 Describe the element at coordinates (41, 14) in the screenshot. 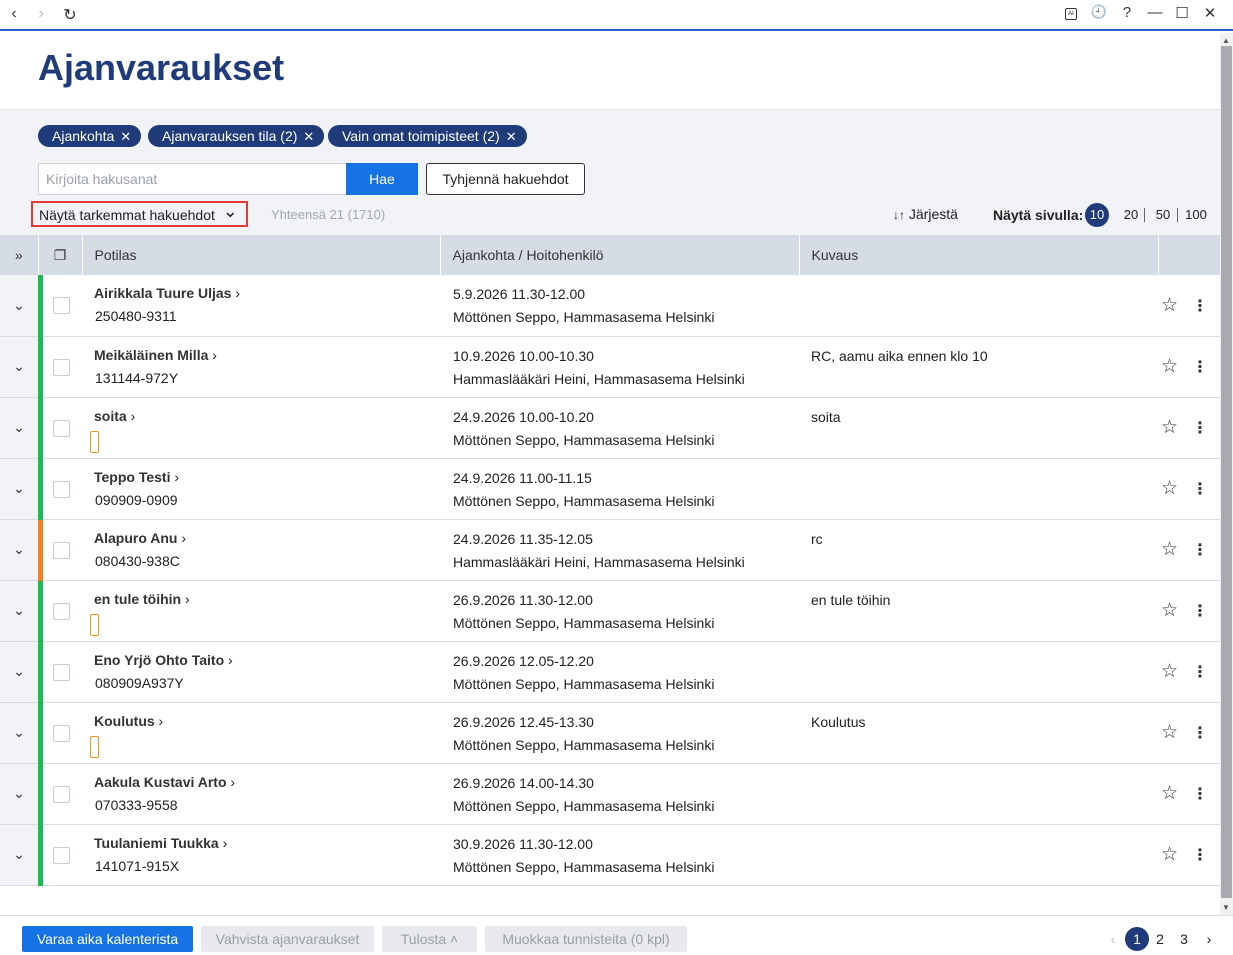

I see `forward-icon: ›` at that location.